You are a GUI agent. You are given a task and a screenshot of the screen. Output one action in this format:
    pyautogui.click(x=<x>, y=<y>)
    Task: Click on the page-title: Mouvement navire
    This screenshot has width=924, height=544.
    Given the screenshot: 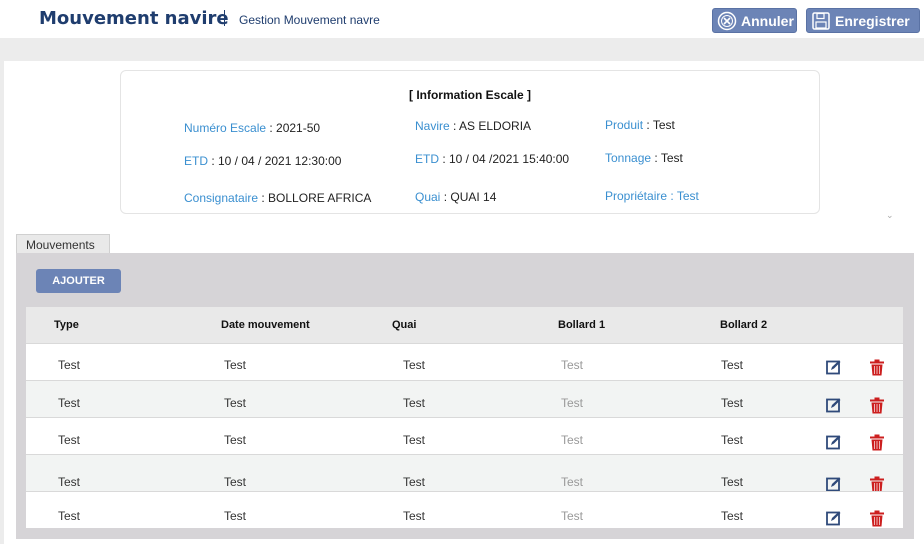 What is the action you would take?
    pyautogui.click(x=134, y=18)
    